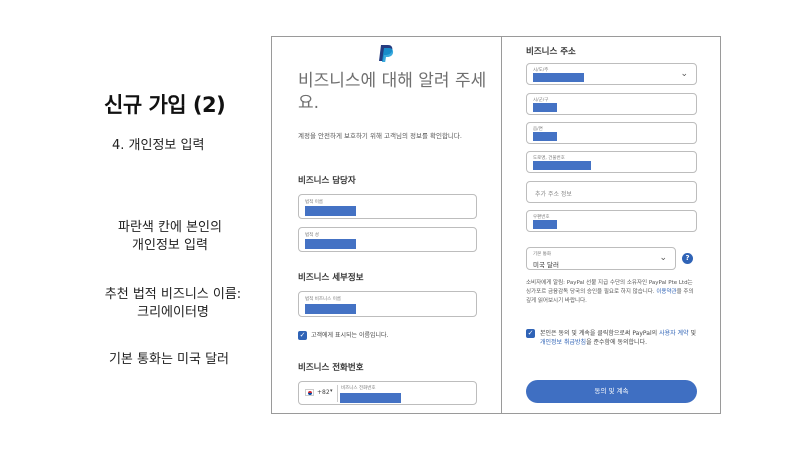 This screenshot has width=800, height=450. I want to click on note-line: 개인정보 입력, so click(170, 245).